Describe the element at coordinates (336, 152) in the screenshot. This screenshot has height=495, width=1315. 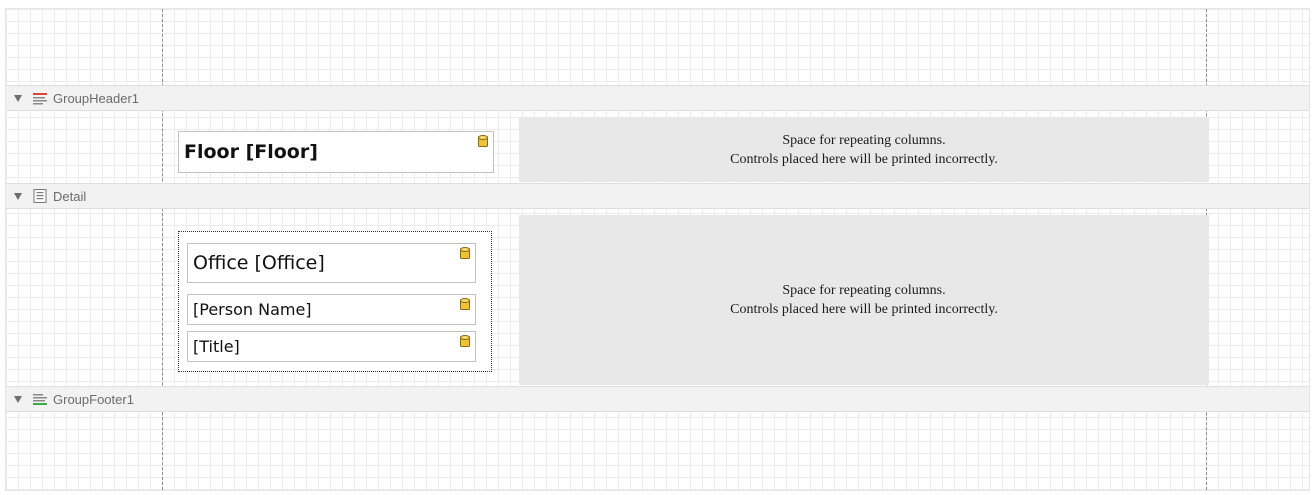
I see `floor-field: Floor [Floor]` at that location.